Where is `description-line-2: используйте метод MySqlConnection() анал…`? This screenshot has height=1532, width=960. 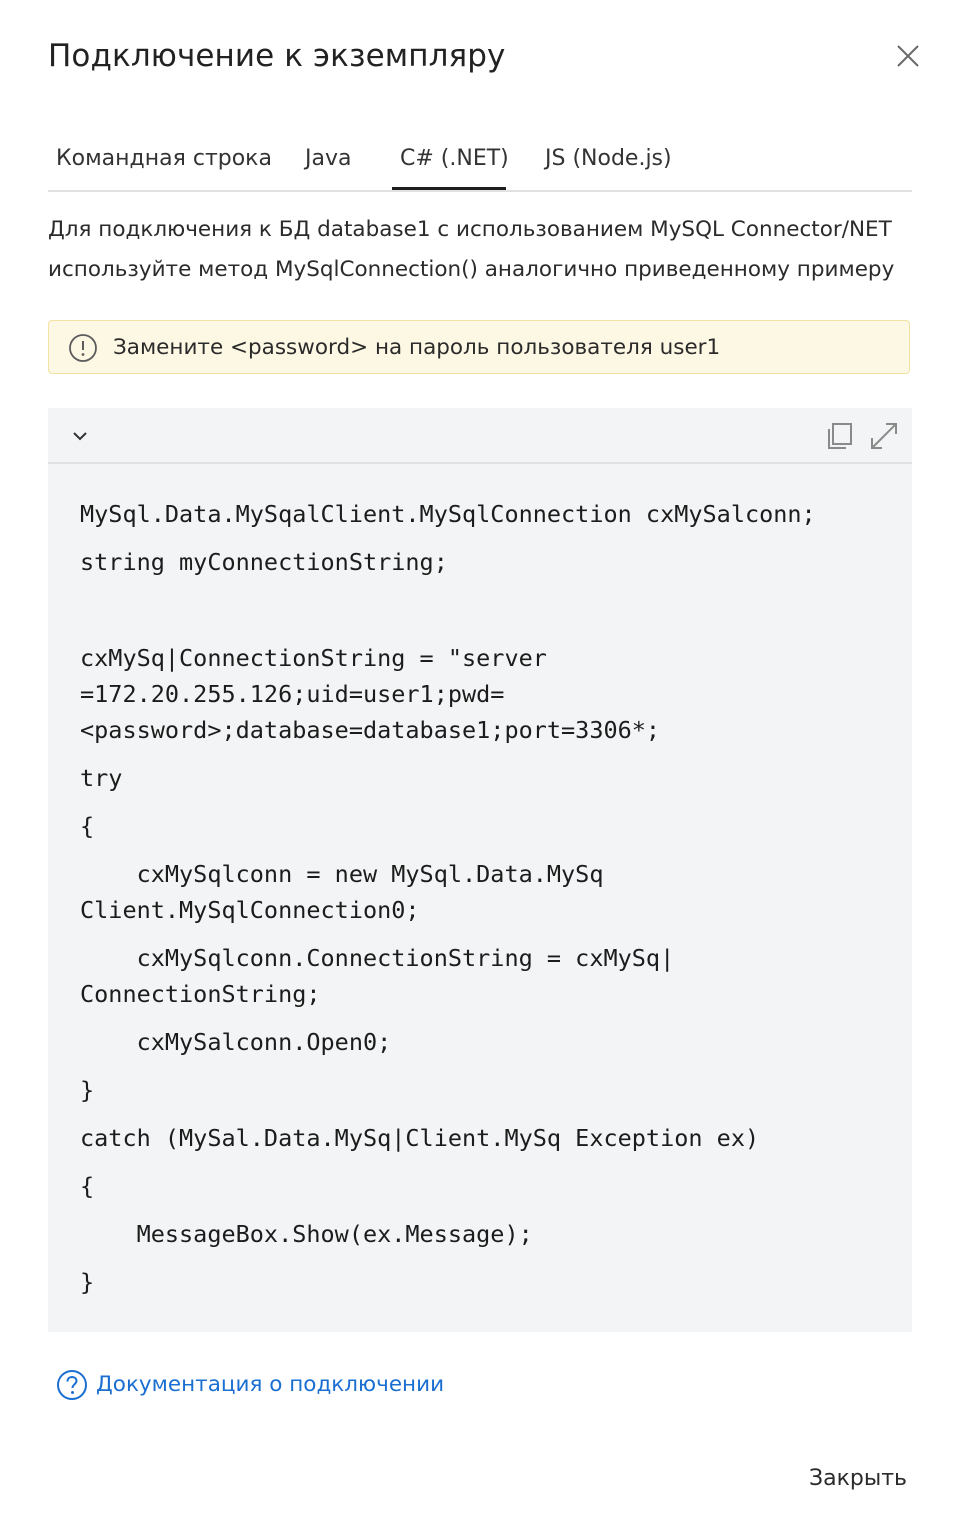
description-line-2: используйте метод MySqlConnection() анал… is located at coordinates (471, 269).